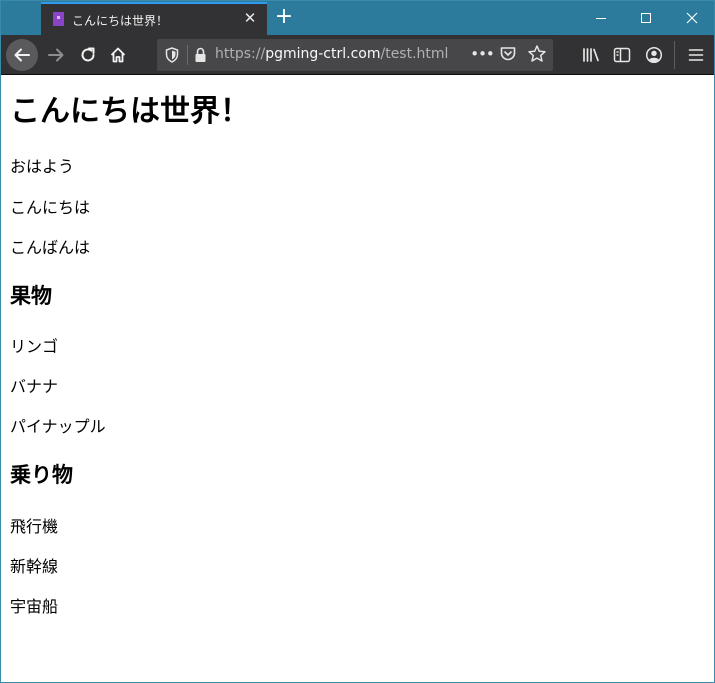 This screenshot has width=715, height=683. I want to click on close-window-button, so click(691, 18).